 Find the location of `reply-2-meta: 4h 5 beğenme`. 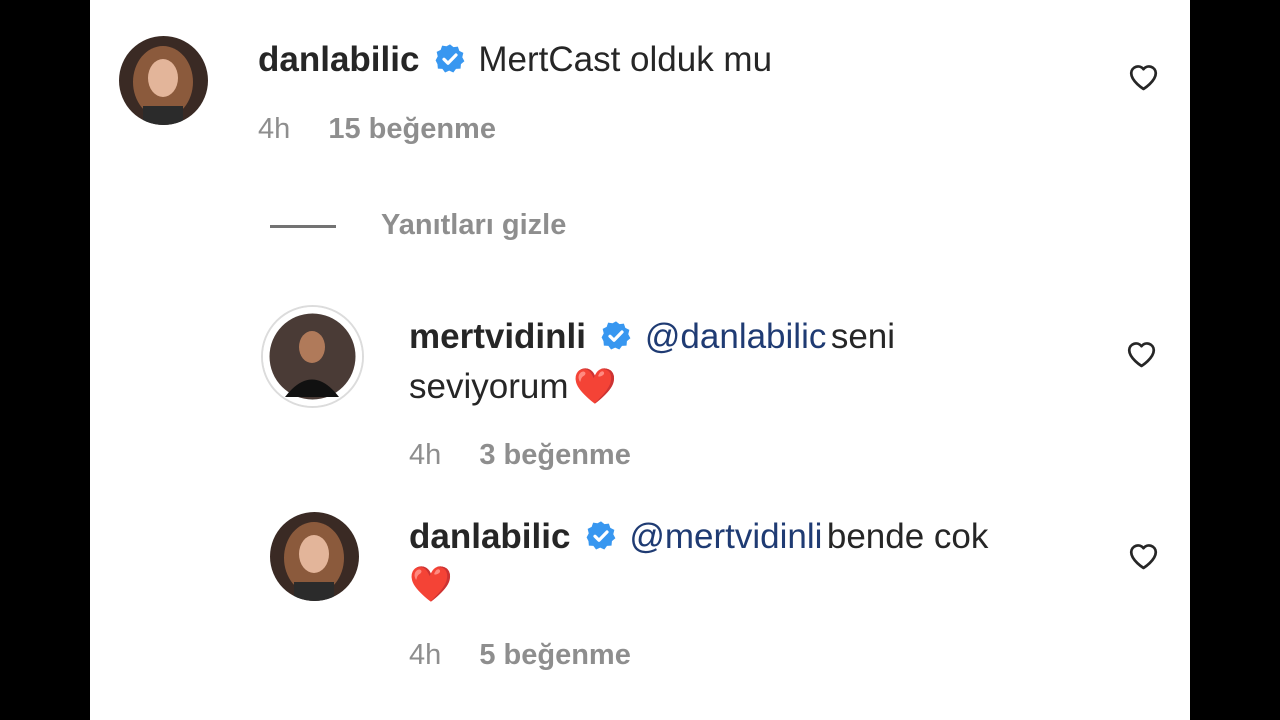

reply-2-meta: 4h 5 beğenme is located at coordinates (520, 655).